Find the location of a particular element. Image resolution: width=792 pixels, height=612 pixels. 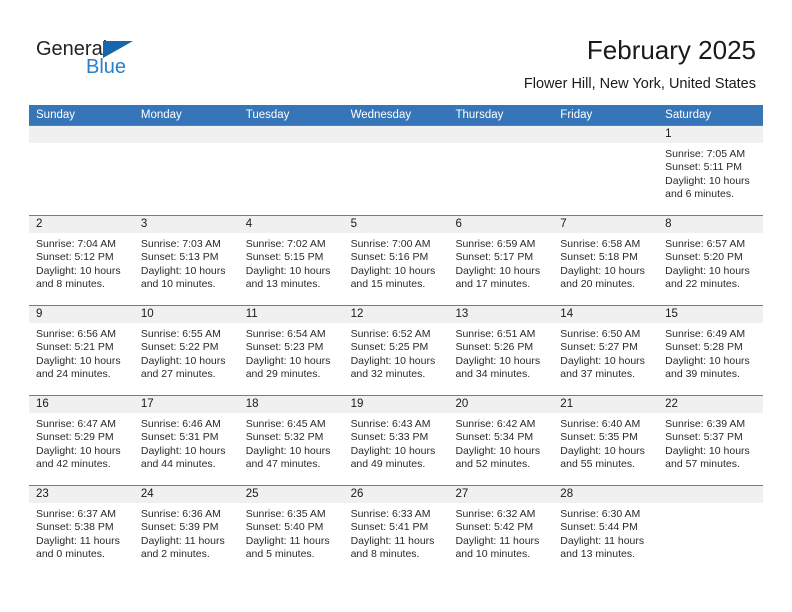

day-number: 24 is located at coordinates (186, 494).